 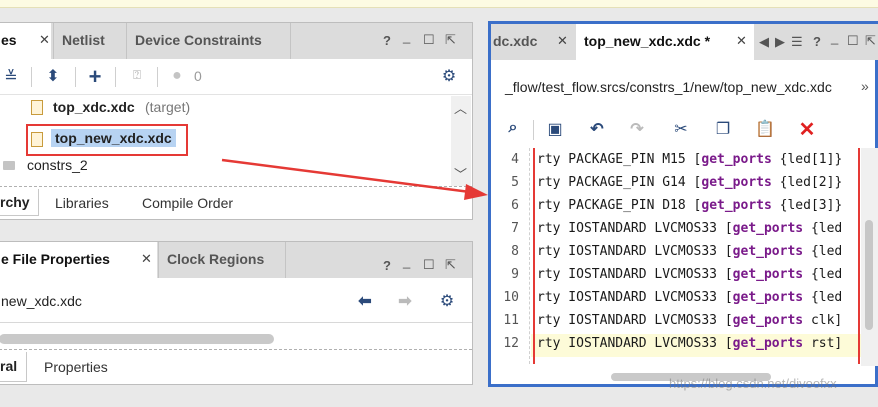 I want to click on redo-icon: ↷, so click(x=637, y=129).